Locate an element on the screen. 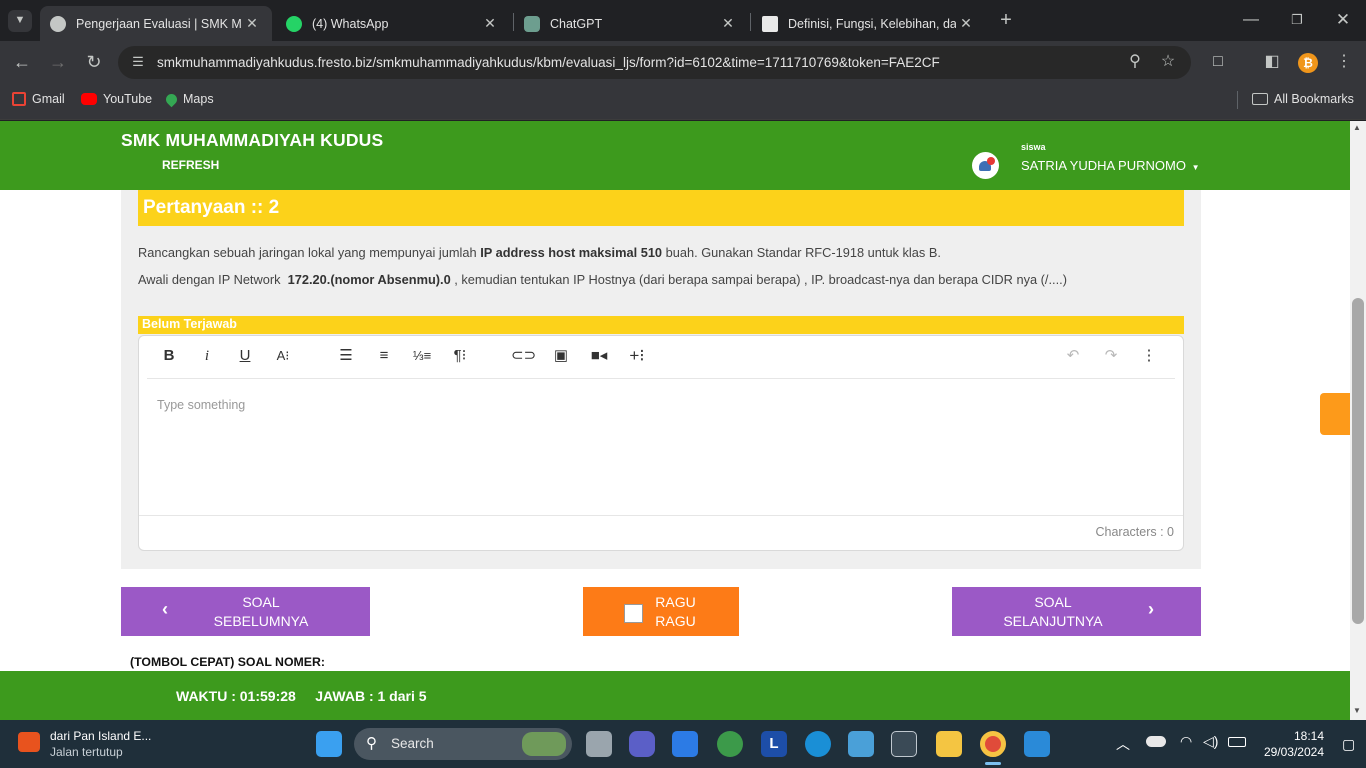  user-menu: SATRIA YUDHA PURNOMO ▼ is located at coordinates (1110, 165).